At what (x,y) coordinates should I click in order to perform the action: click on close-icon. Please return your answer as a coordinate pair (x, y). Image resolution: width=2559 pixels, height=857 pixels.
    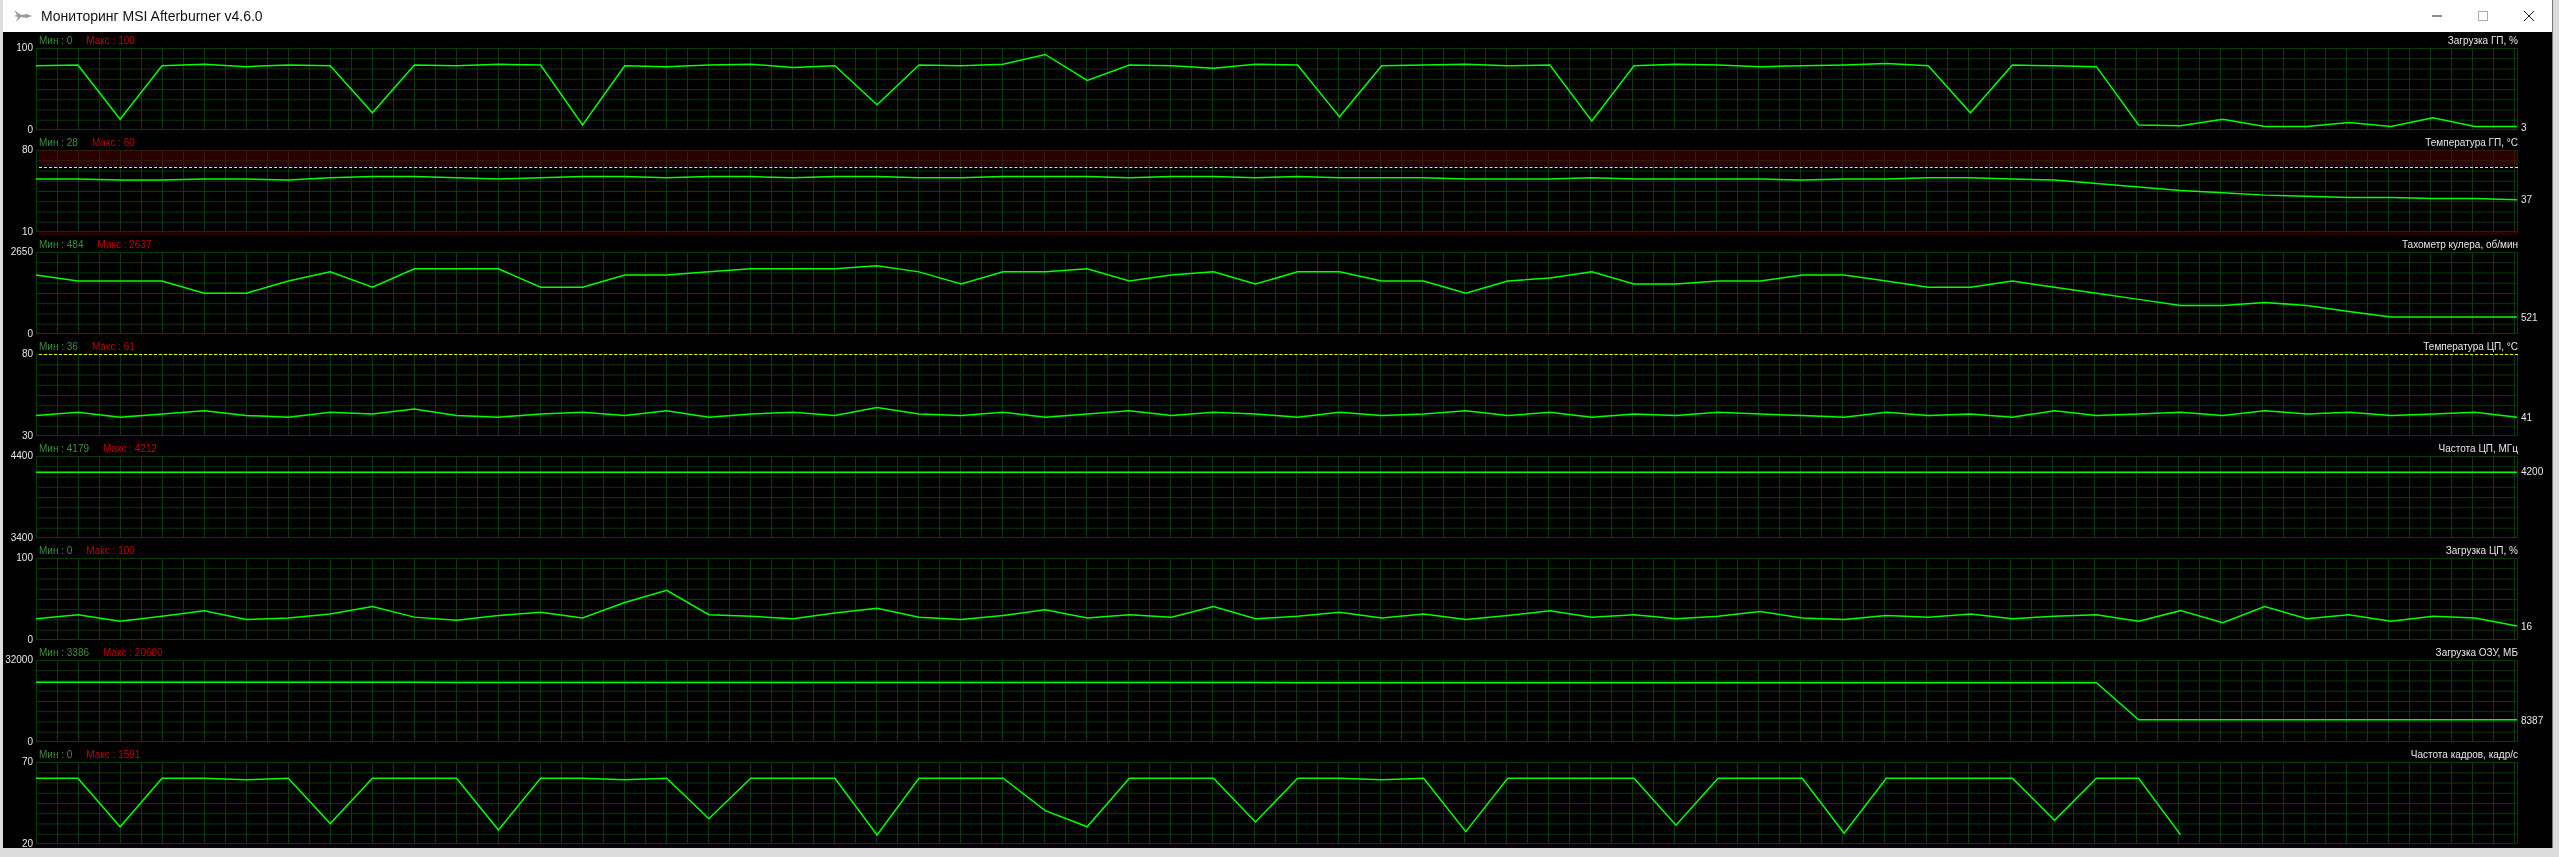
    Looking at the image, I should click on (2529, 16).